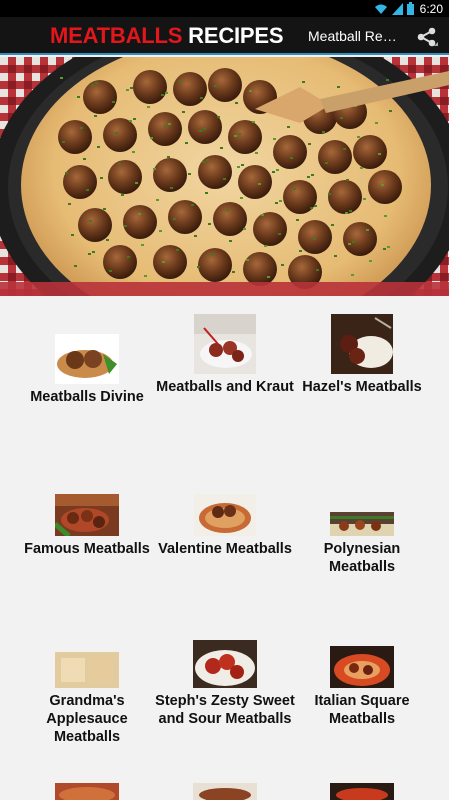 This screenshot has width=449, height=800. Describe the element at coordinates (380, 9) in the screenshot. I see `wifi-icon` at that location.